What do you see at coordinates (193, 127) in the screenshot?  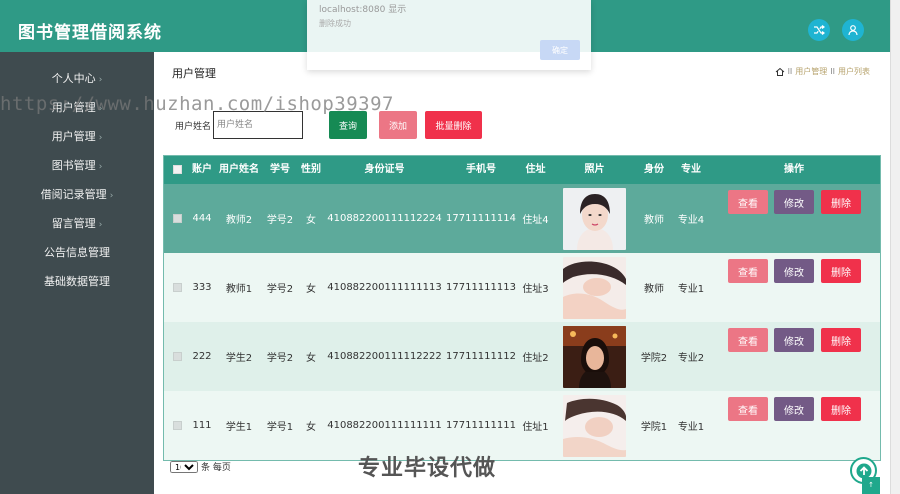 I see `search-label: 用户姓名` at bounding box center [193, 127].